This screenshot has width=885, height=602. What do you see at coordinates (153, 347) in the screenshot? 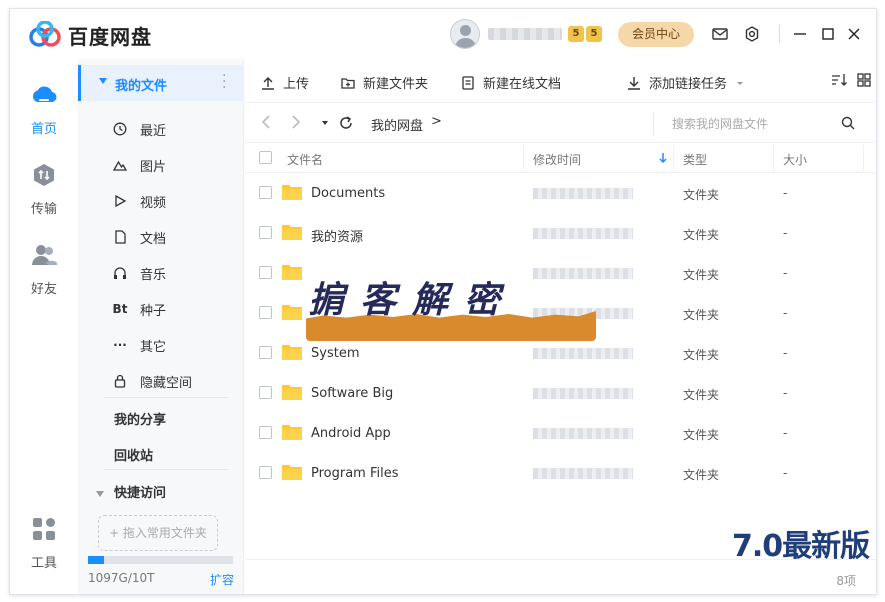
I see `tree-label-other: 其它` at bounding box center [153, 347].